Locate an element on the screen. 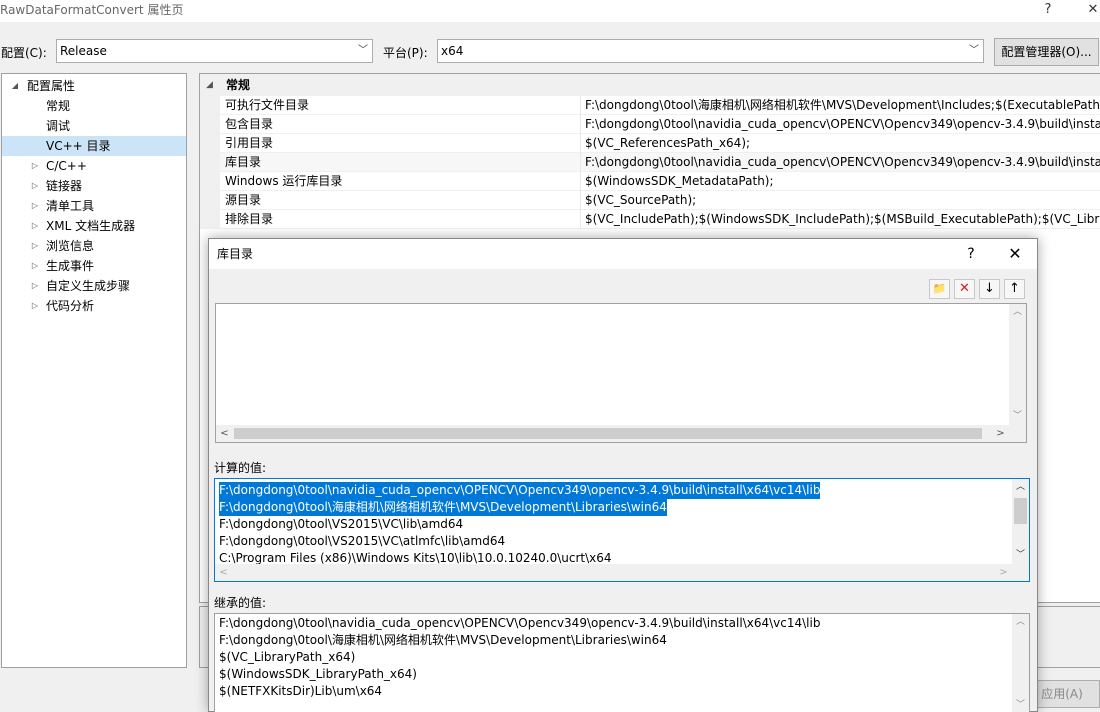  tree-item-linker: ▷ 链接器 is located at coordinates (94, 186).